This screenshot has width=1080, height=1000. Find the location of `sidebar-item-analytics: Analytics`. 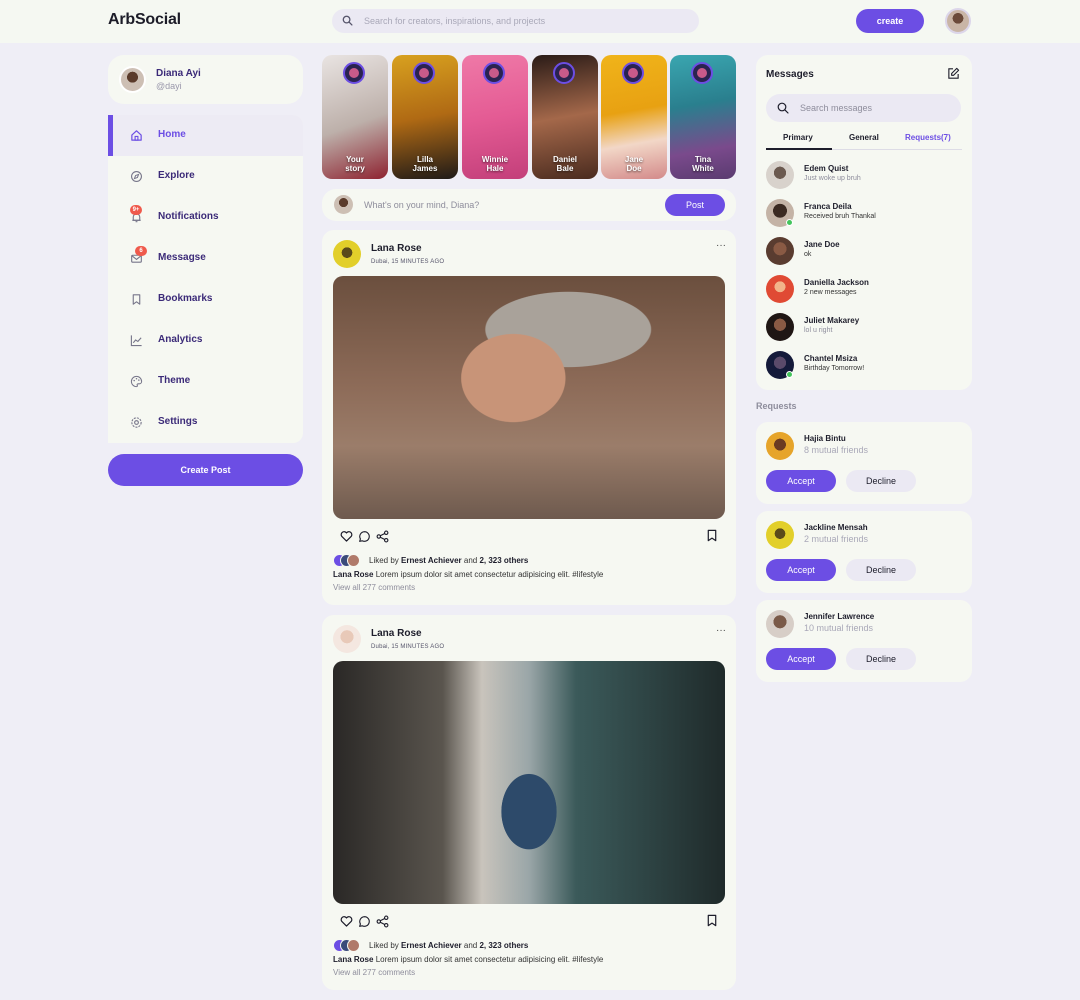

sidebar-item-analytics: Analytics is located at coordinates (205, 340).